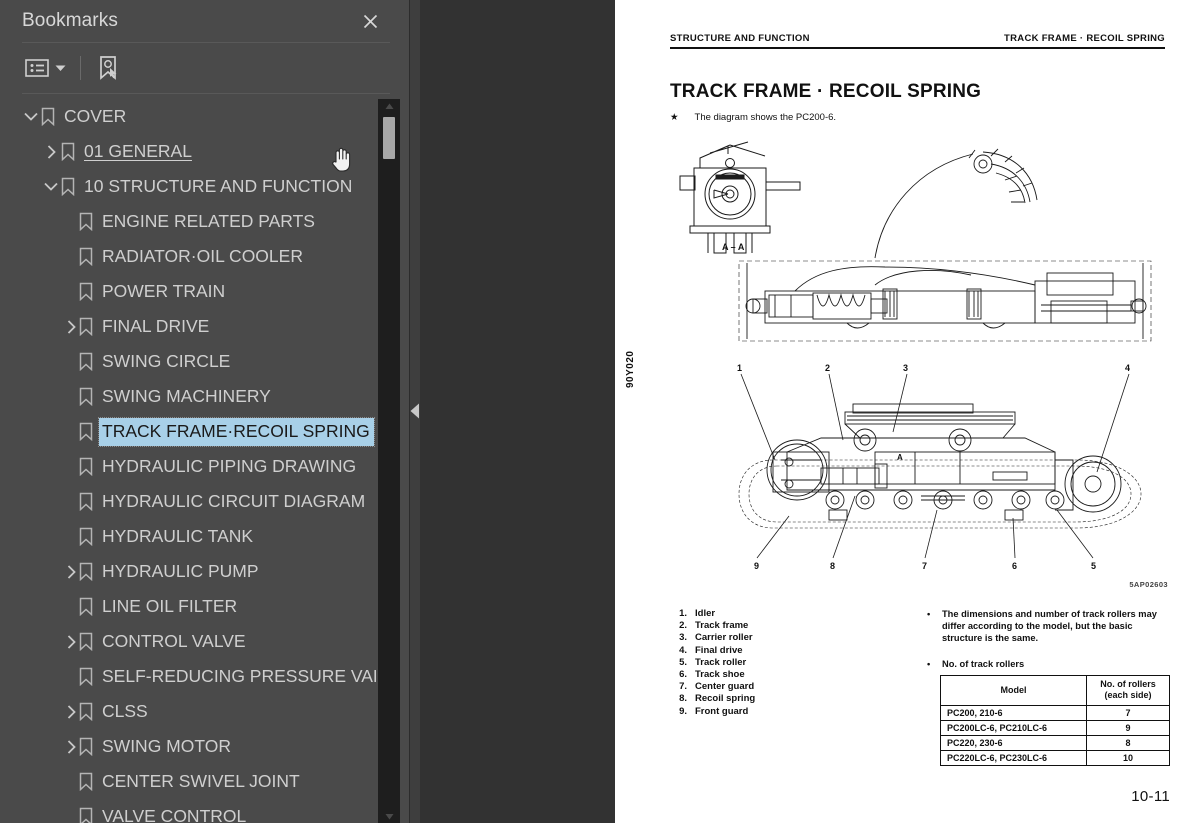  I want to click on bookmarks-panel-title: Bookmarks, so click(70, 20).